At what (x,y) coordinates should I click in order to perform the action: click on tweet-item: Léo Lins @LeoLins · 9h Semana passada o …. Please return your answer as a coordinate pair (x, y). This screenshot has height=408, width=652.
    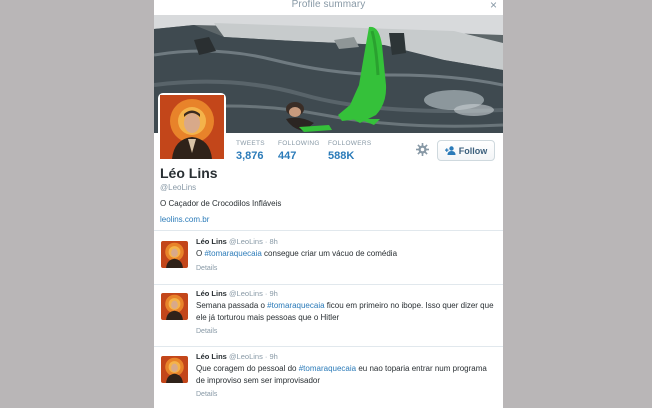
    Looking at the image, I should click on (328, 319).